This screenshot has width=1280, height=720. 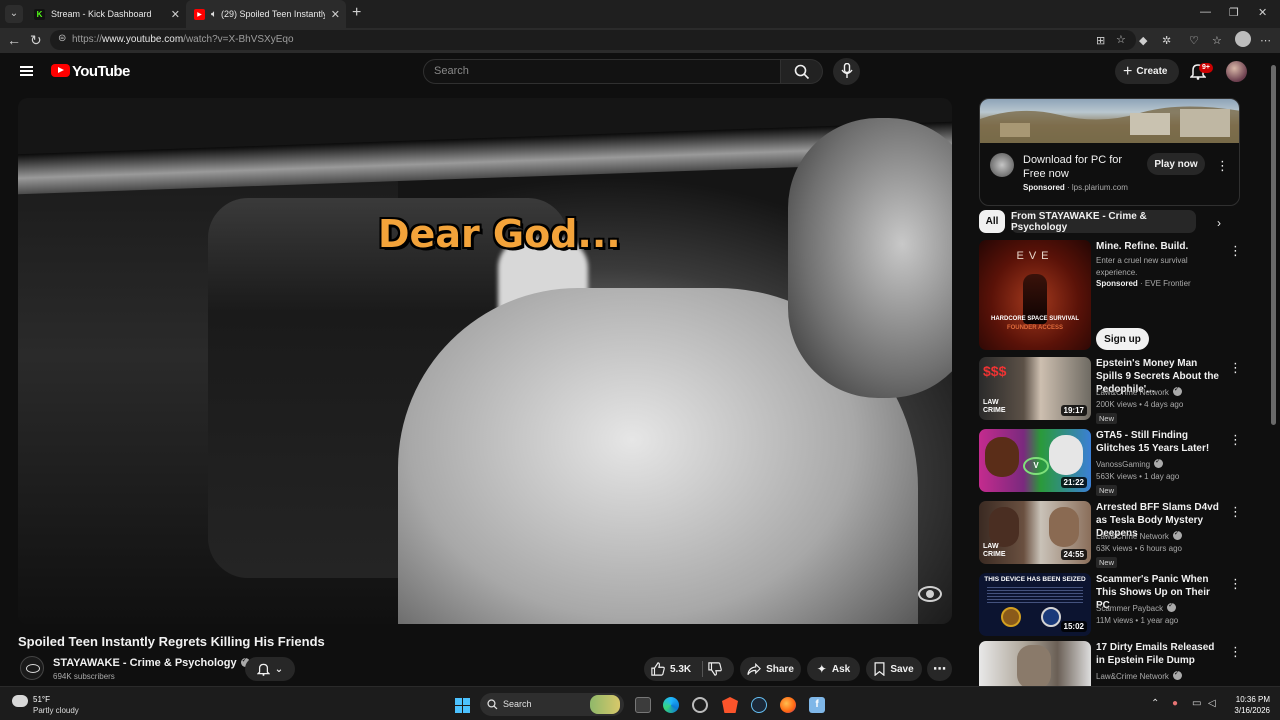 I want to click on browser-essentials-icon: ♡, so click(x=1194, y=40).